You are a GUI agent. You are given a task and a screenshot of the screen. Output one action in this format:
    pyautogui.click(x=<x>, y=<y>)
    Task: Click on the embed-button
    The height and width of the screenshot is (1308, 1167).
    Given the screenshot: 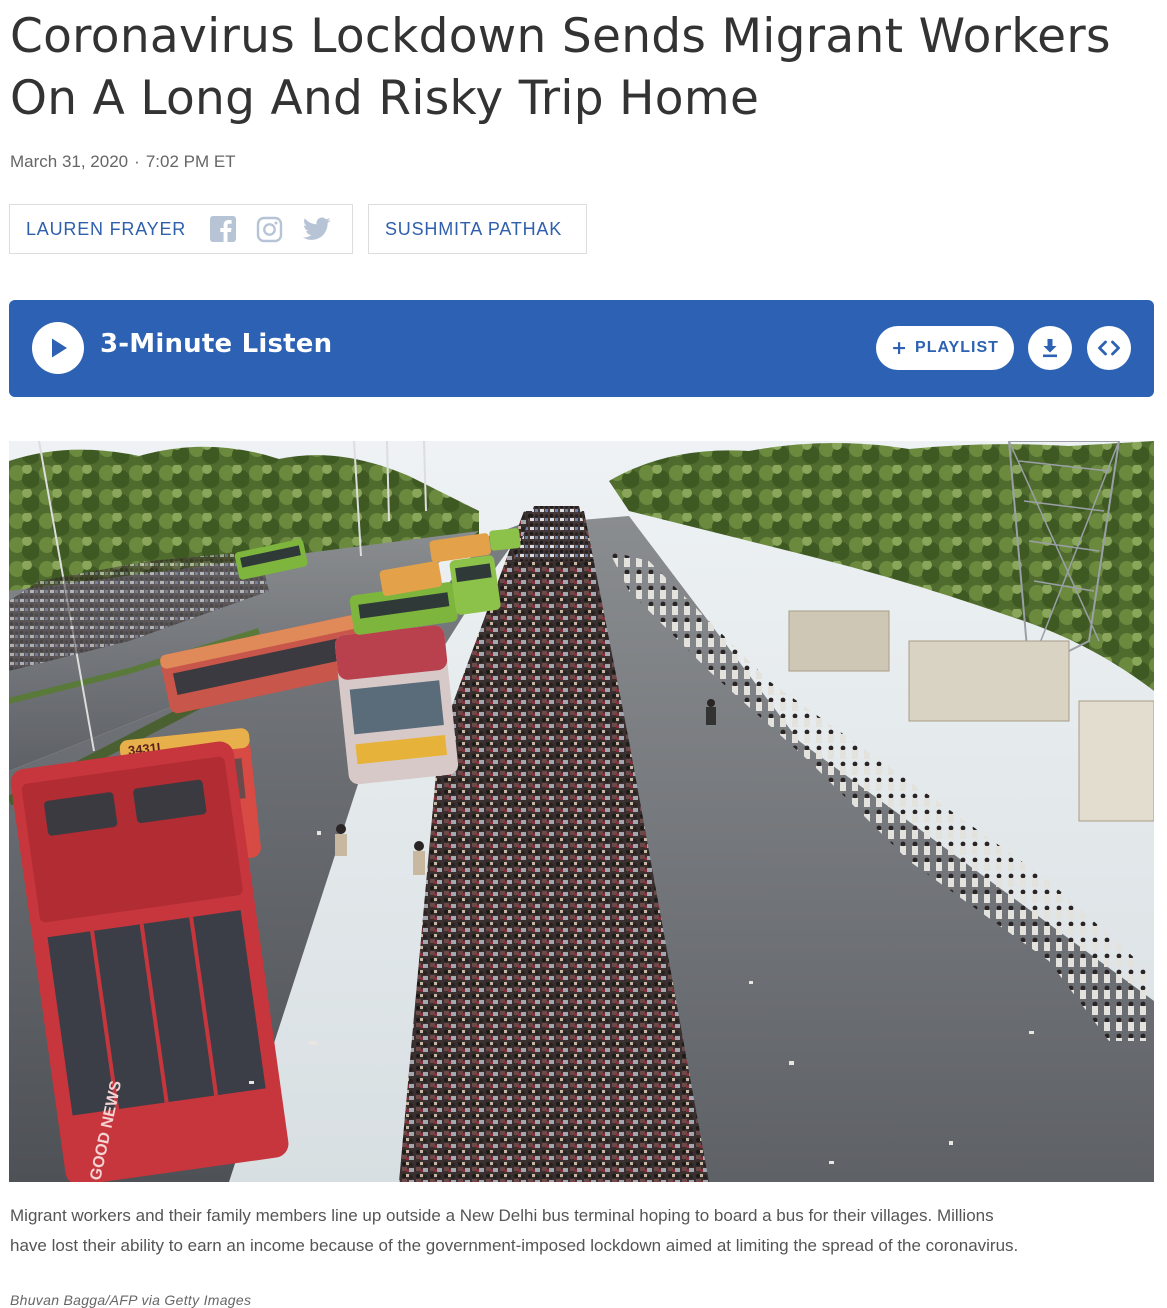 What is the action you would take?
    pyautogui.click(x=1109, y=348)
    